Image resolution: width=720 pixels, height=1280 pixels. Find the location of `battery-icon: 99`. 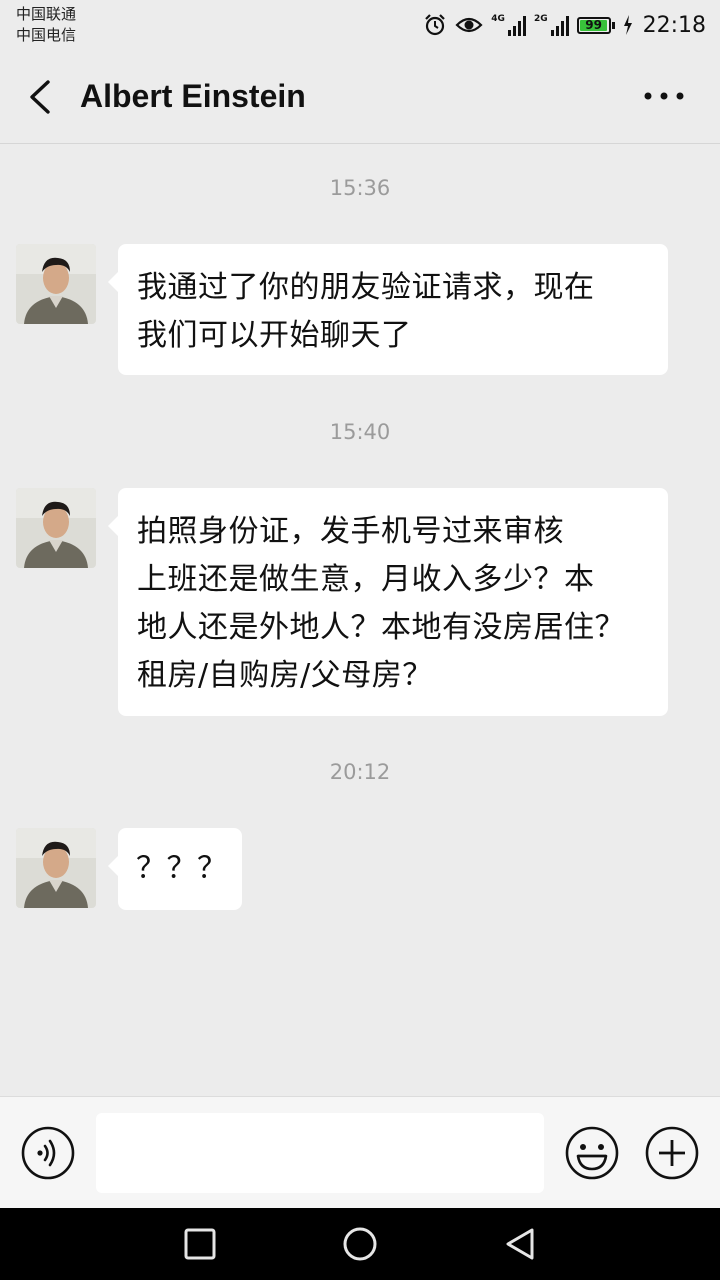

battery-icon: 99 is located at coordinates (593, 25).